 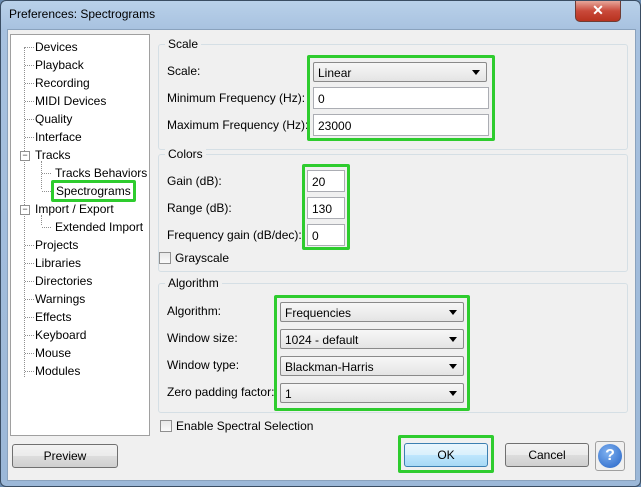 I want to click on colors-highlight, so click(x=326, y=207).